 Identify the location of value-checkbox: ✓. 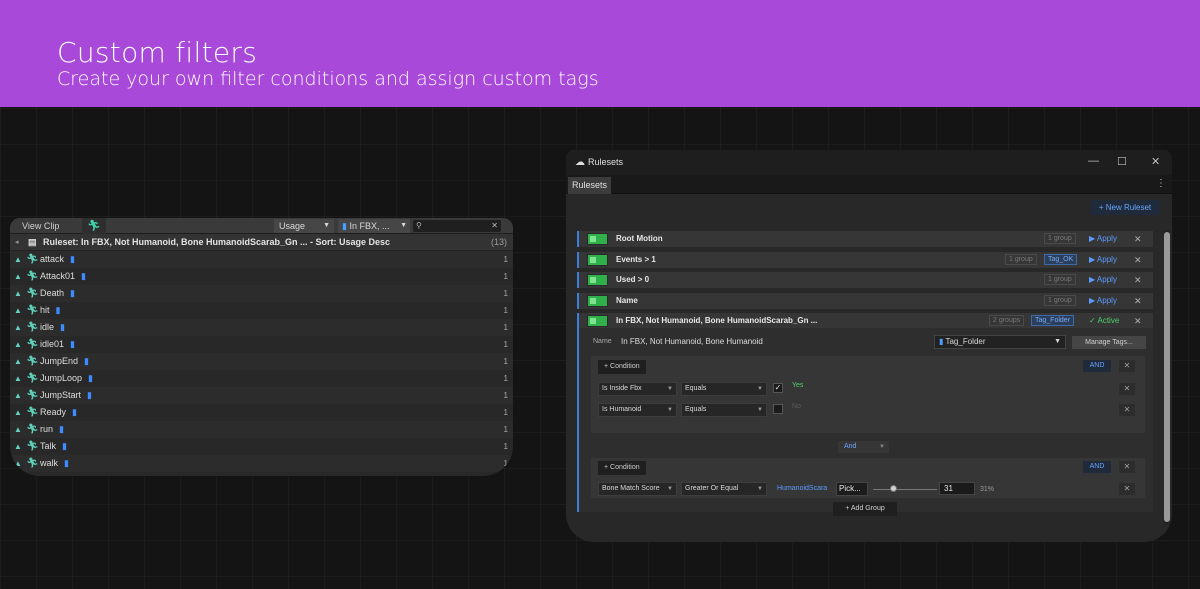
(778, 388).